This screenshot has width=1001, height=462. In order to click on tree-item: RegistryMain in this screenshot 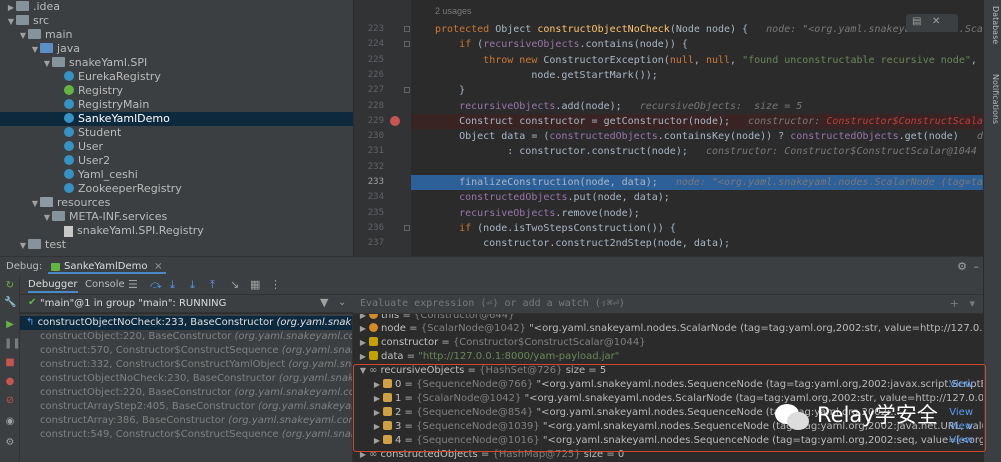, I will do `click(176, 105)`.